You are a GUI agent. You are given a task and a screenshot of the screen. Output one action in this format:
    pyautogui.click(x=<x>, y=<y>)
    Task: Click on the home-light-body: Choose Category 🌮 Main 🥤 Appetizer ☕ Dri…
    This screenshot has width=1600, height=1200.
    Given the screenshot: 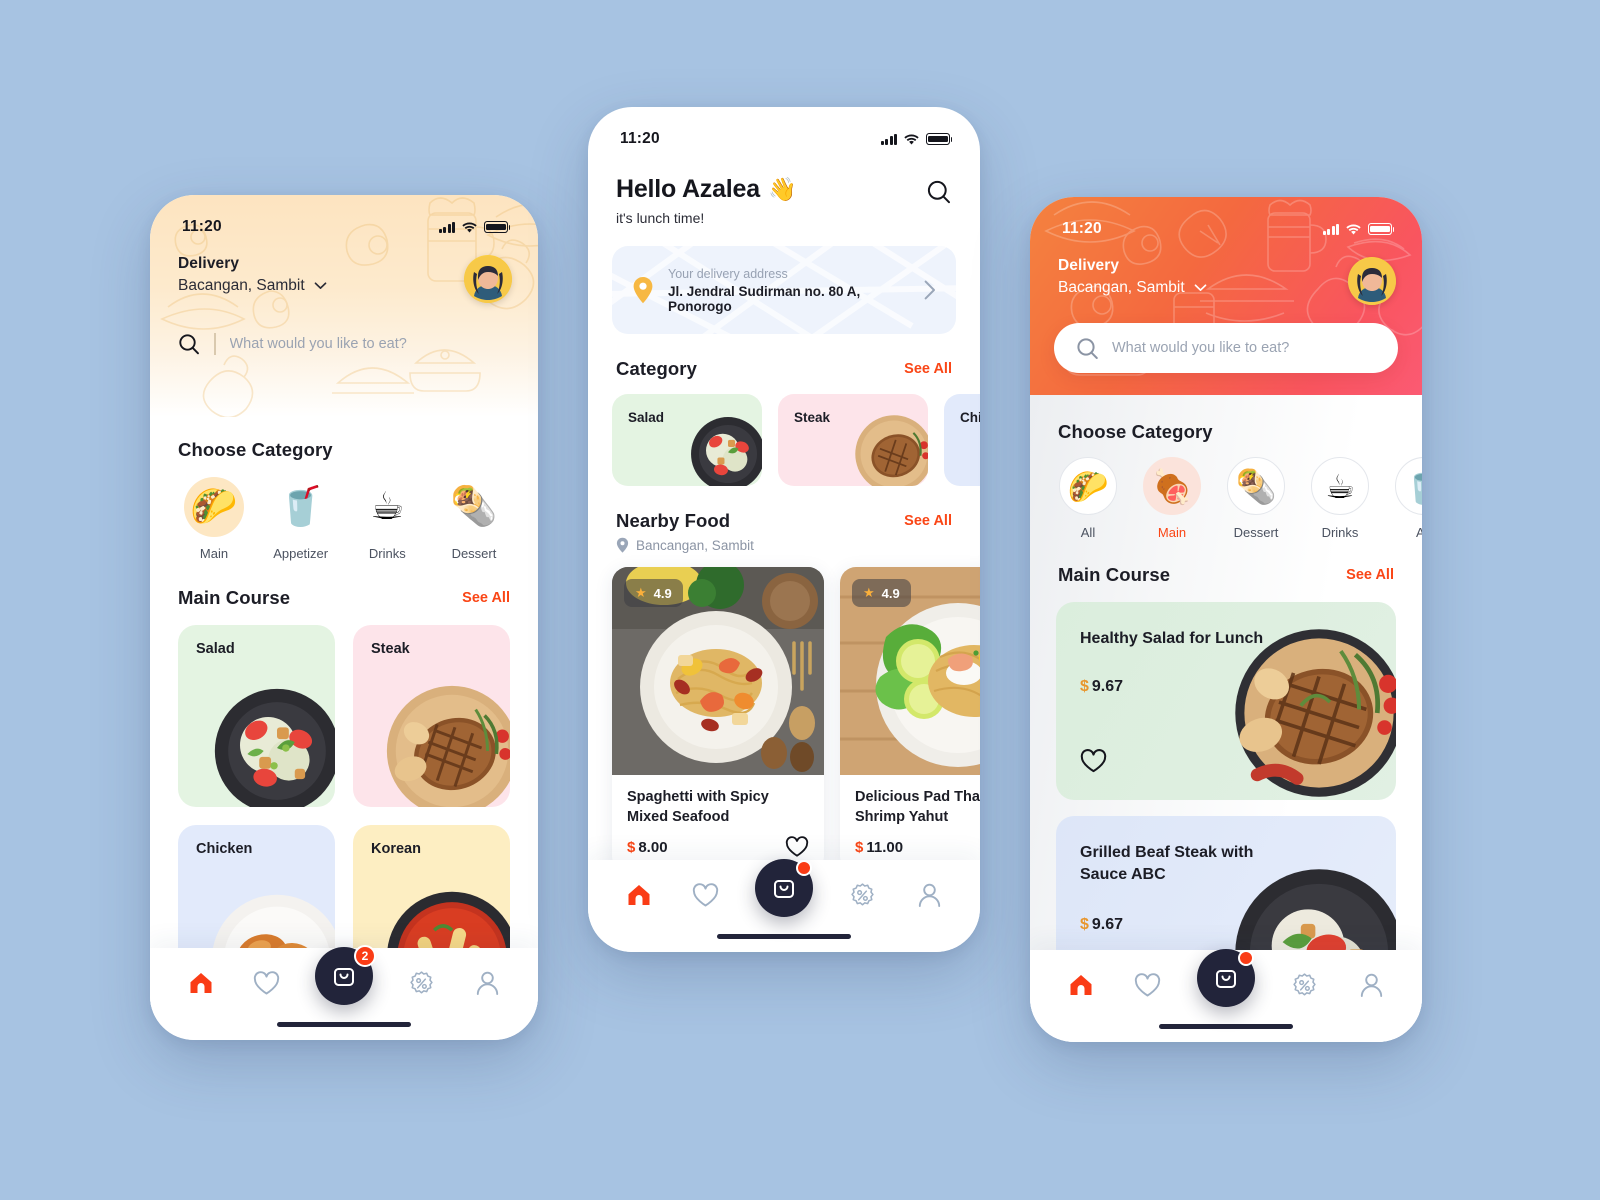 What is the action you would take?
    pyautogui.click(x=344, y=712)
    